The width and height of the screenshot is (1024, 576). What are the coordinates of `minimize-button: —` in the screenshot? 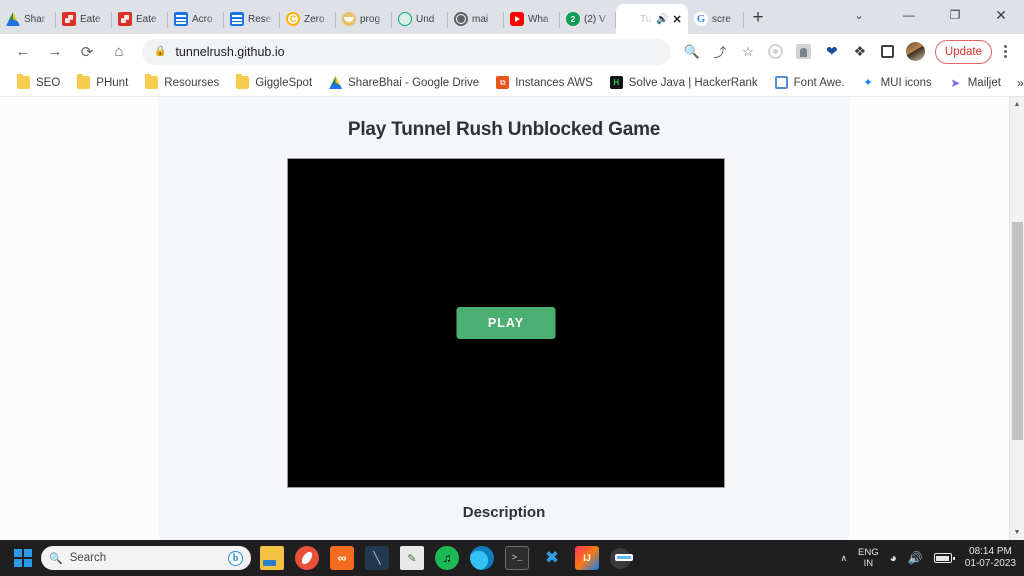 It's located at (909, 15).